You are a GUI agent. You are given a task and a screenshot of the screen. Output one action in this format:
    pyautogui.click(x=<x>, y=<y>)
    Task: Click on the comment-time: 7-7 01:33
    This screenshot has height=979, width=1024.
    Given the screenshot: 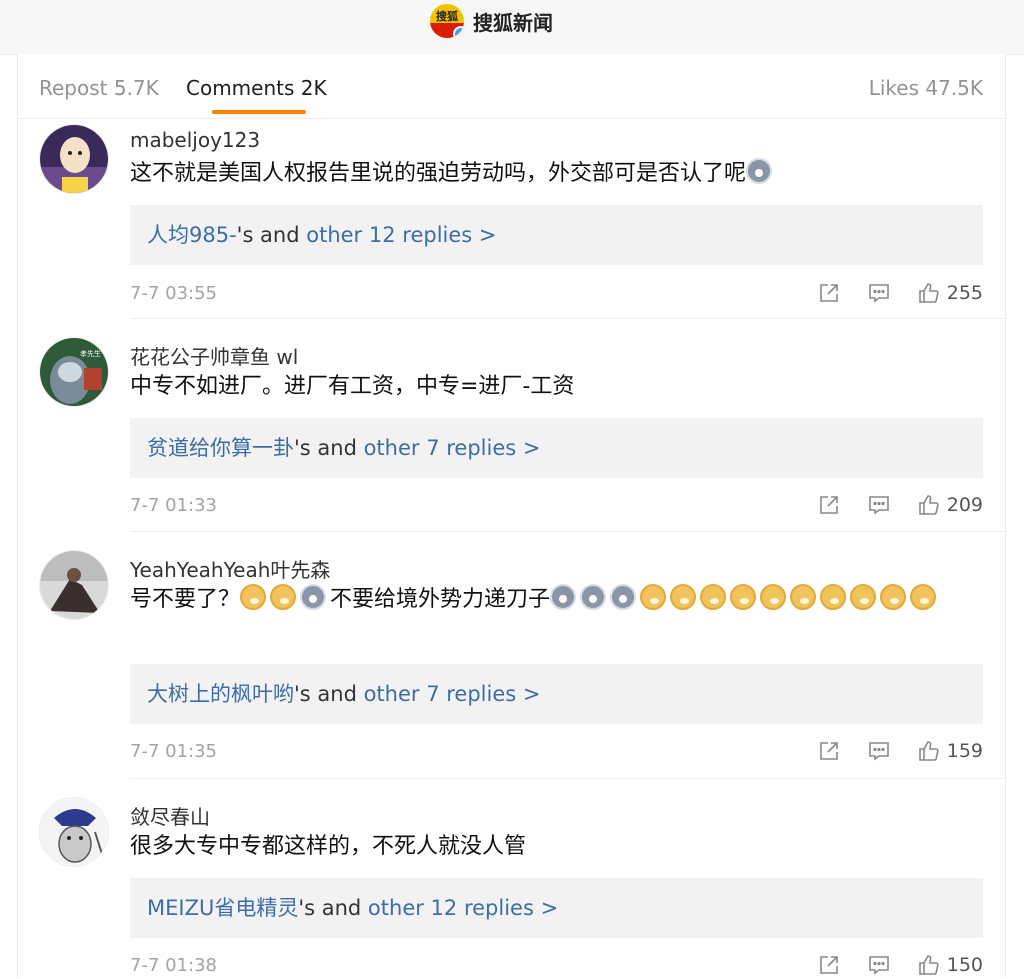 What is the action you would take?
    pyautogui.click(x=173, y=505)
    